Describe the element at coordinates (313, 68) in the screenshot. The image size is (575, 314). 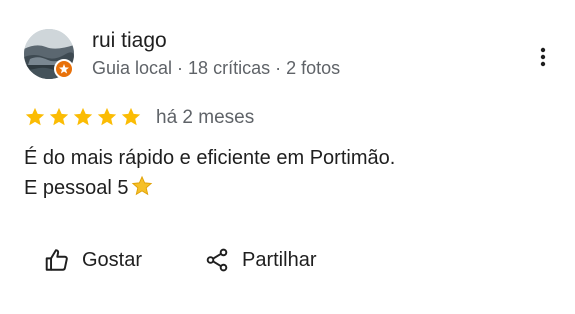
I see `photos-count: 2 fotos` at that location.